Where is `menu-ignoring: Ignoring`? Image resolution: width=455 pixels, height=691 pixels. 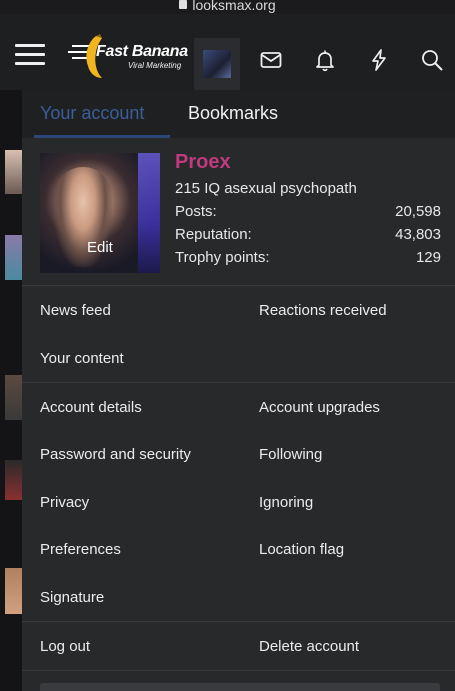
menu-ignoring: Ignoring is located at coordinates (286, 502).